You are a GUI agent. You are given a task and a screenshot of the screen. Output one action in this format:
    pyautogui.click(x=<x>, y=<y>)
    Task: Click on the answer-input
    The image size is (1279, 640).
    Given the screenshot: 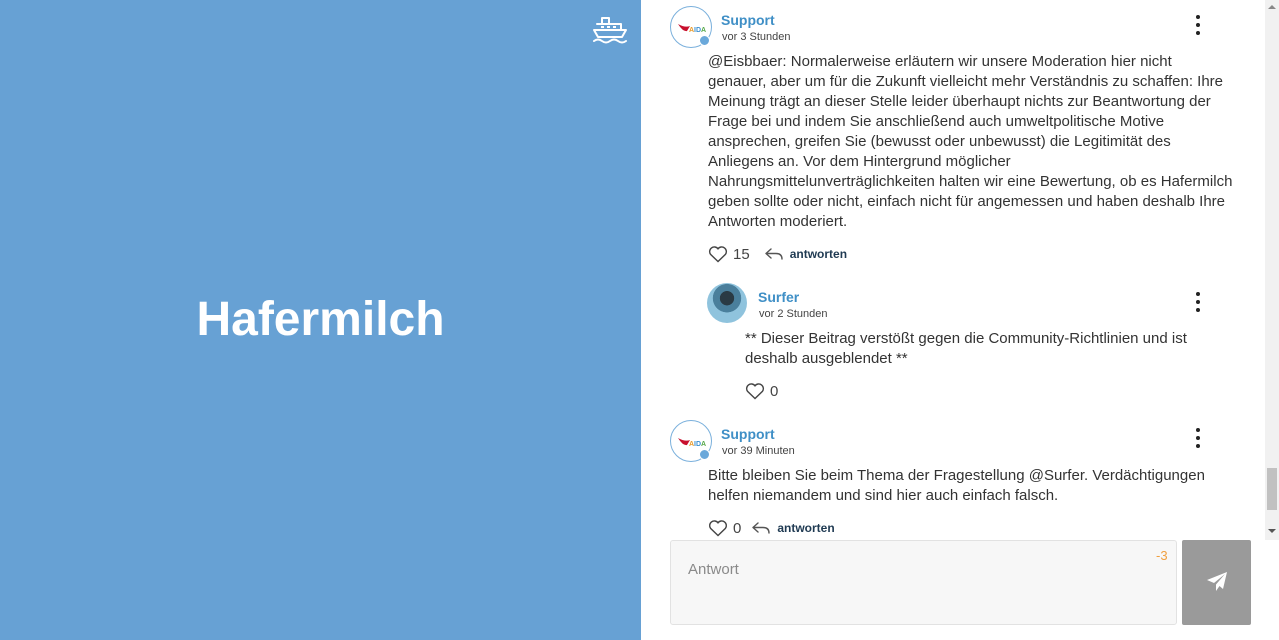 What is the action you would take?
    pyautogui.click(x=923, y=582)
    